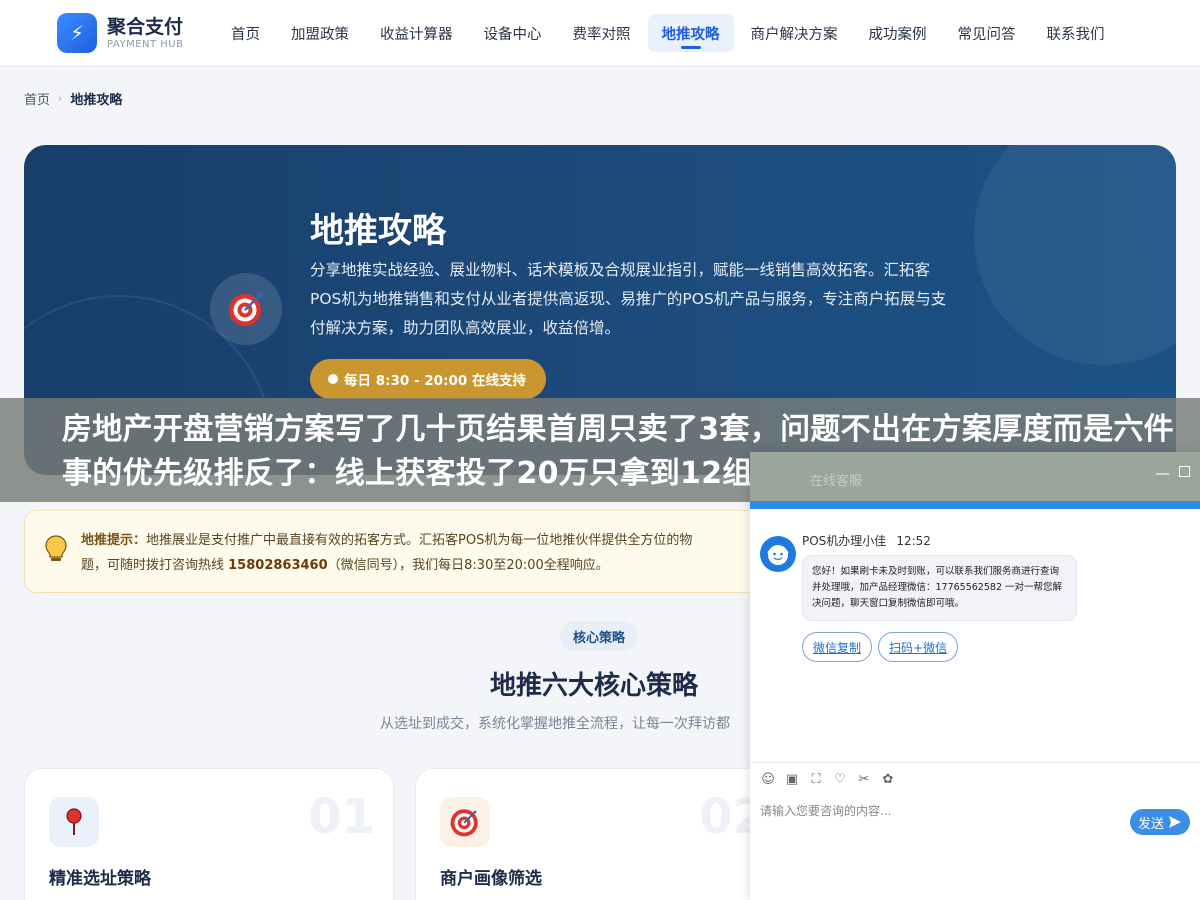  Describe the element at coordinates (155, 565) in the screenshot. I see `tip-body-2: 题，可随时拨打咨询热线` at that location.